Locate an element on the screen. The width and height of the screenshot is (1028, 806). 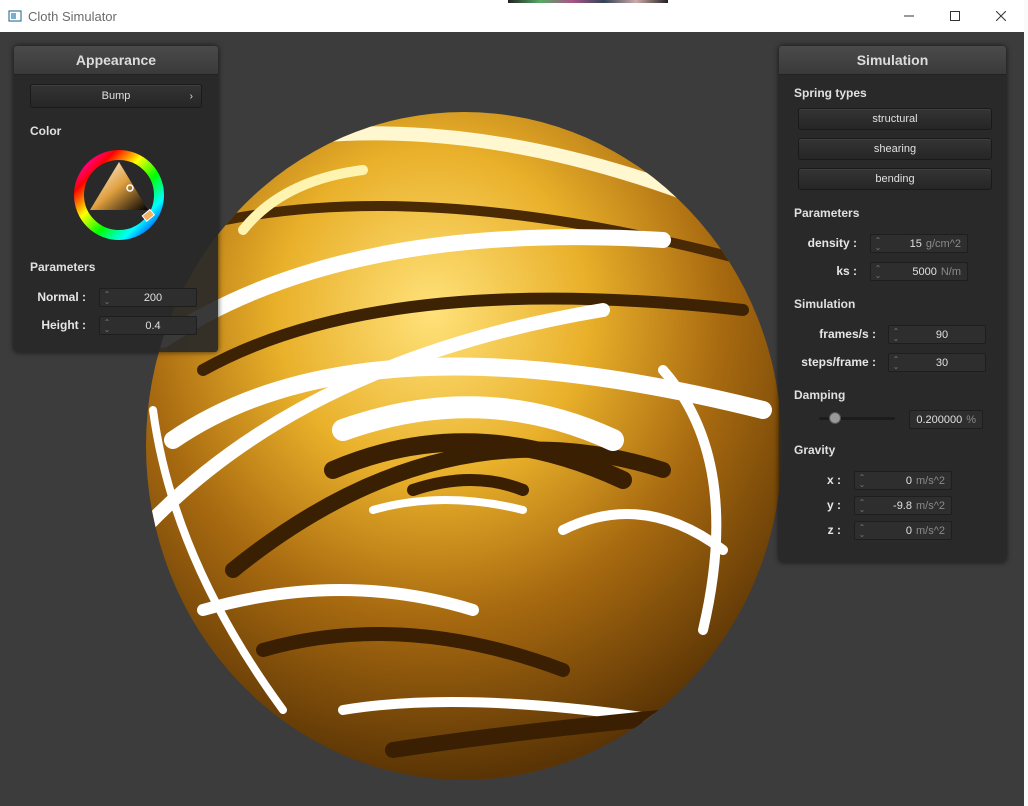
close-icon is located at coordinates (1001, 16).